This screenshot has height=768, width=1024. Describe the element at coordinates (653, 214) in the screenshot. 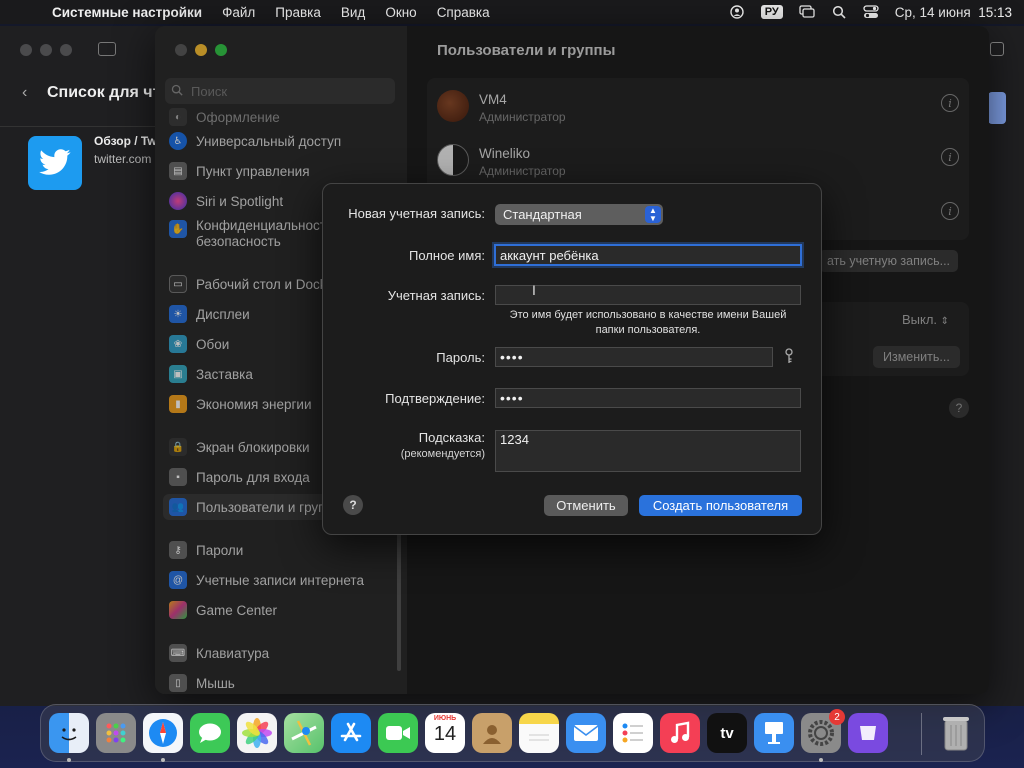

I see `popup-arrows-icon: ▲ ▼` at that location.